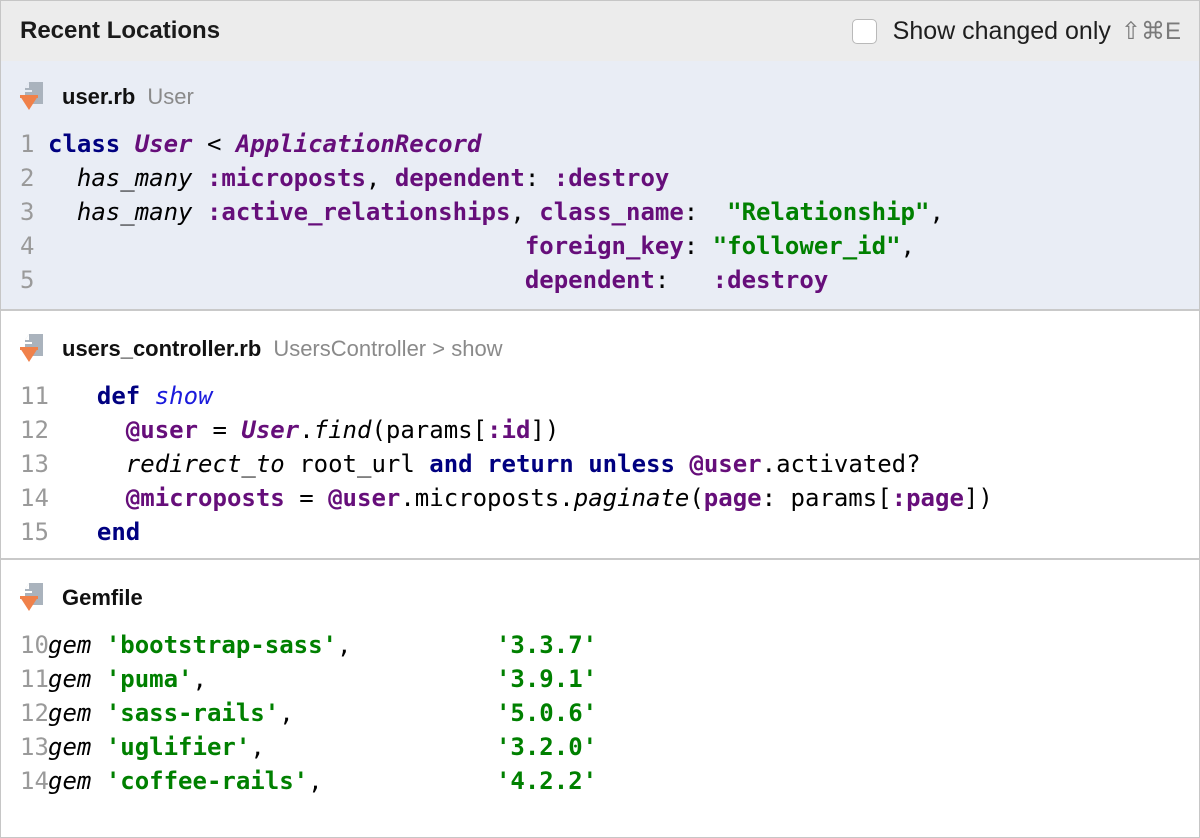 Image resolution: width=1200 pixels, height=838 pixels. Describe the element at coordinates (806, 246) in the screenshot. I see `token-string-literal: "follower_id"` at that location.